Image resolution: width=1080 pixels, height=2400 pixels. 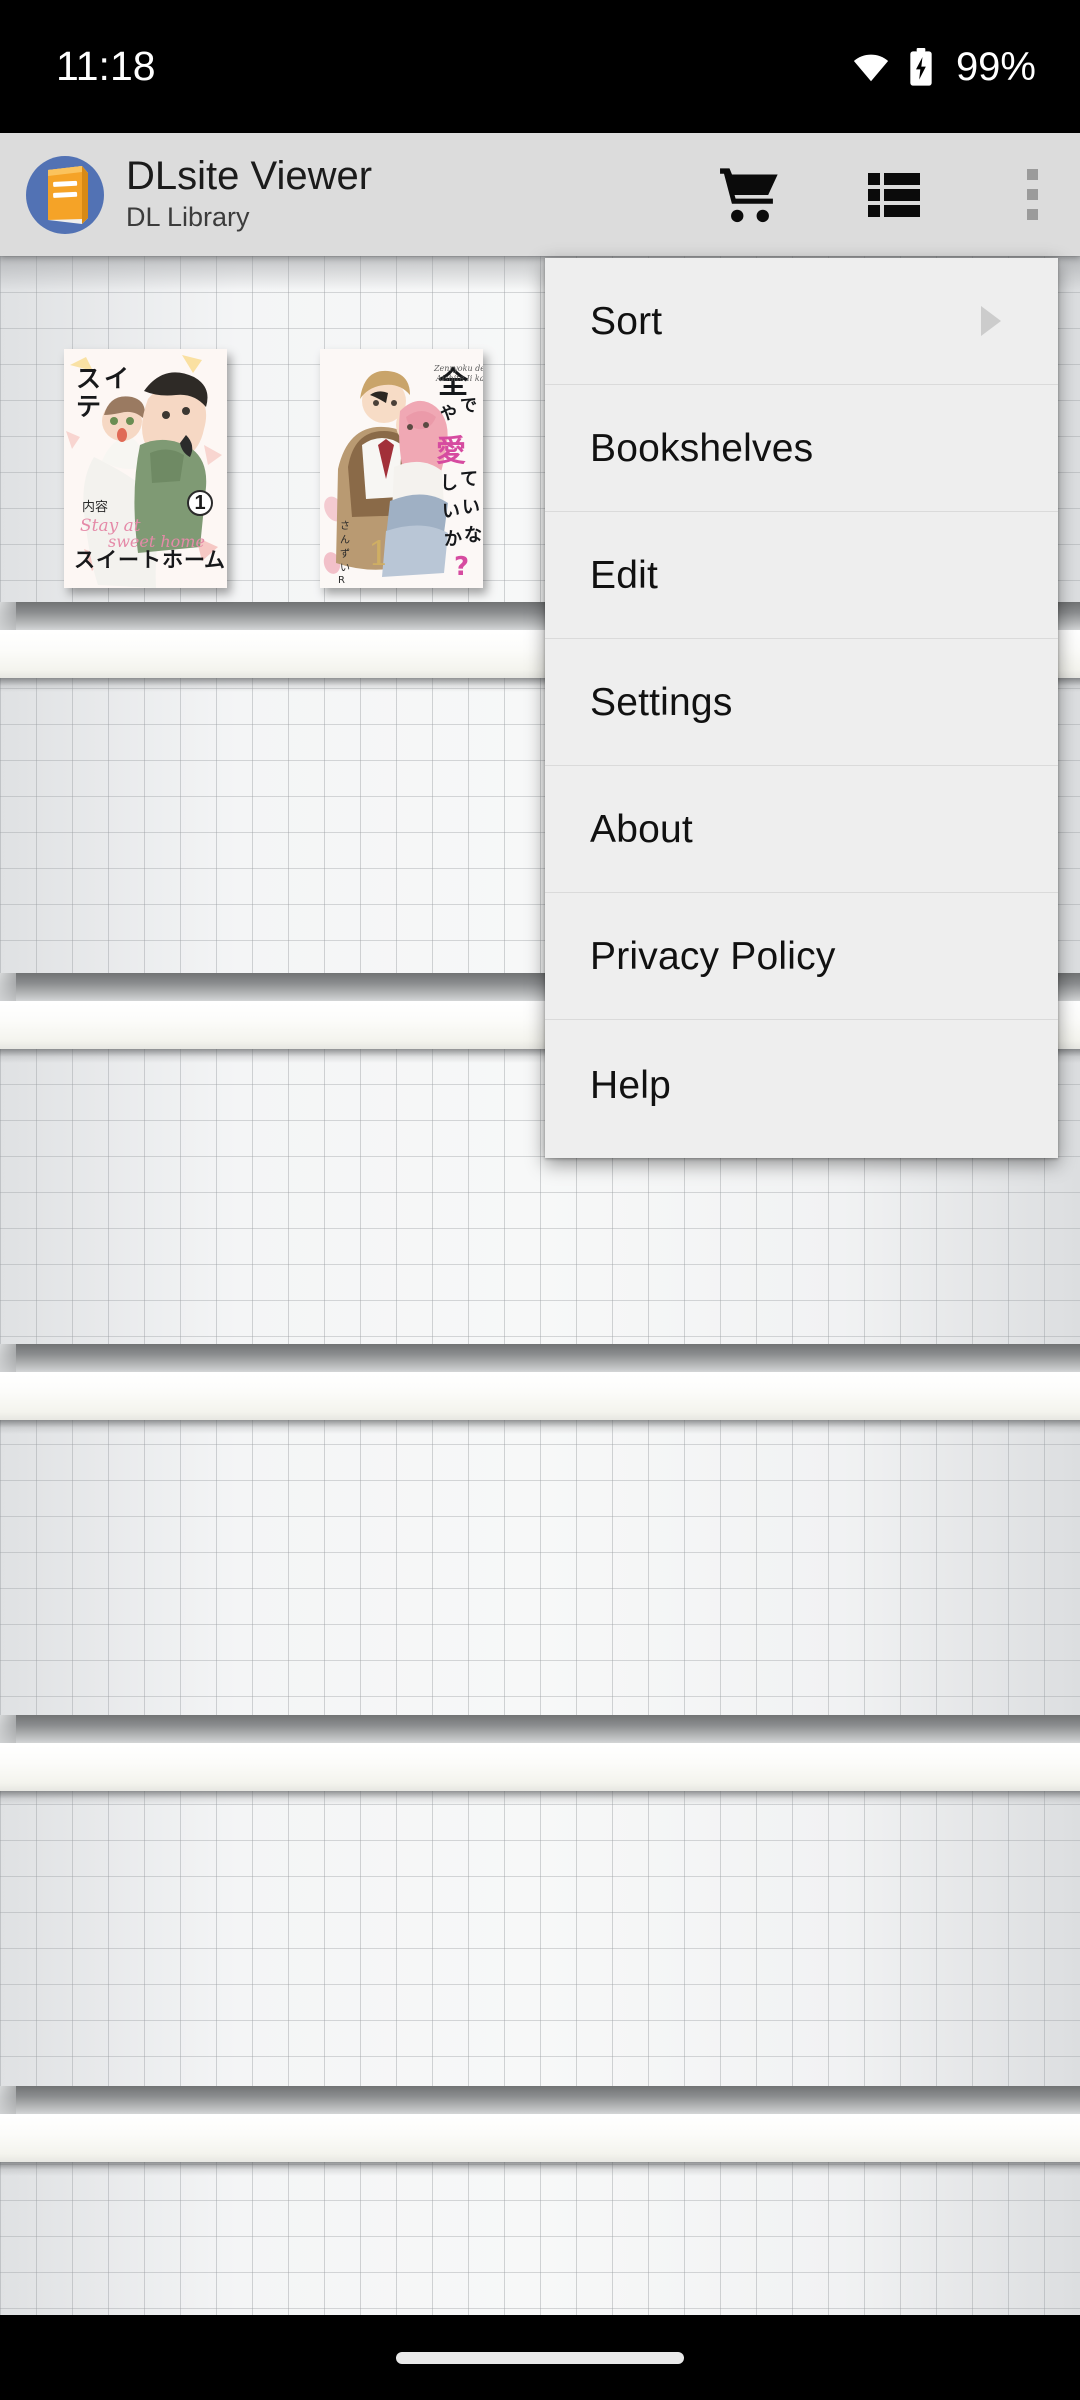 I want to click on svg-text: ム, so click(x=214, y=560).